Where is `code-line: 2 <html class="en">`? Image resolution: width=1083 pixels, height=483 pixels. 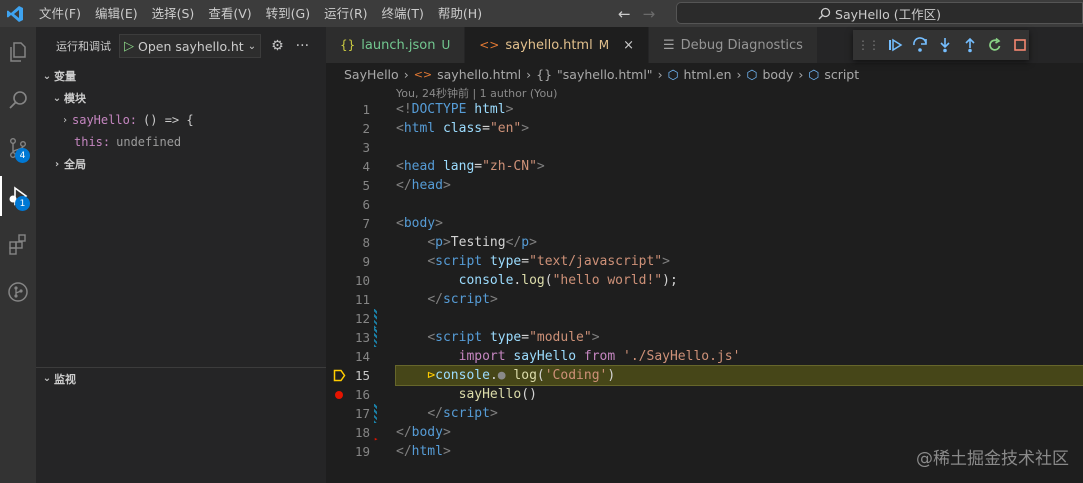 code-line: 2 <html class="en"> is located at coordinates (704, 128).